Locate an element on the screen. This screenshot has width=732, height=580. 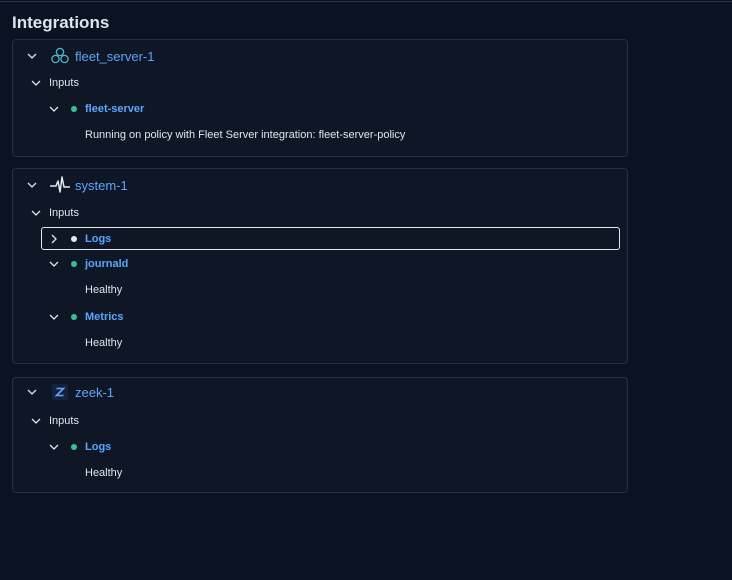
input-name: journald is located at coordinates (106, 264).